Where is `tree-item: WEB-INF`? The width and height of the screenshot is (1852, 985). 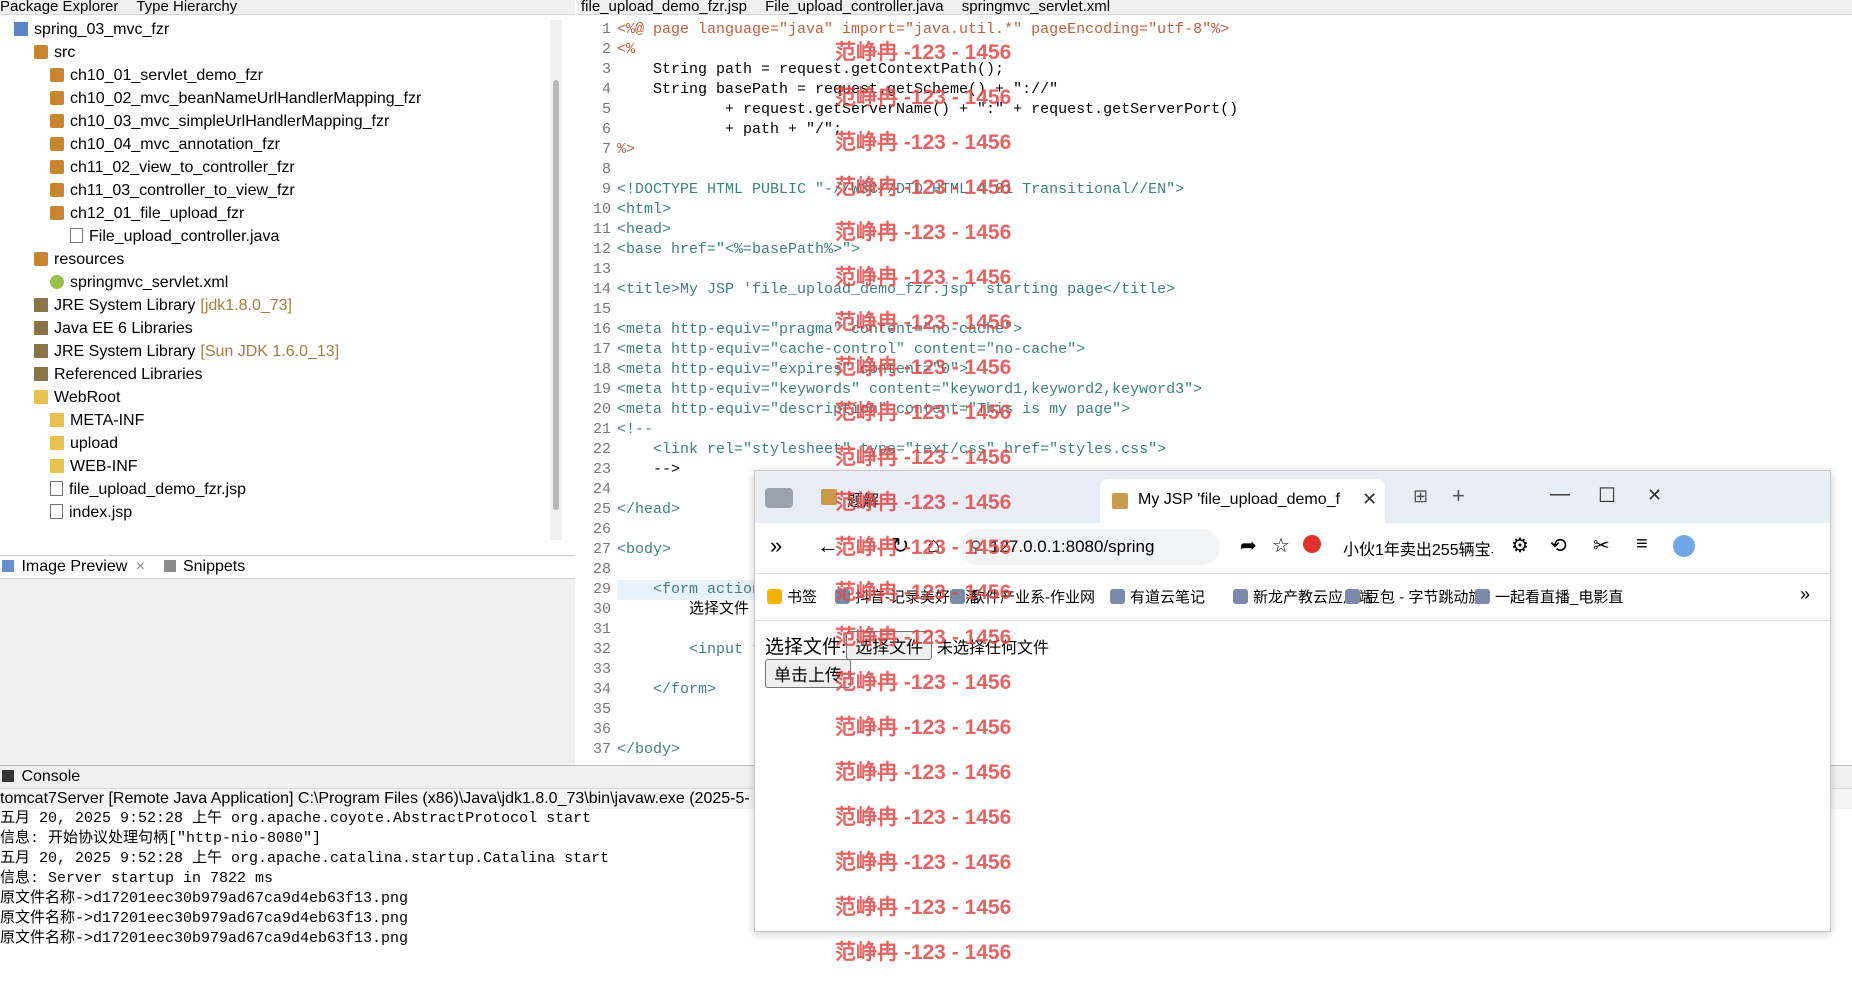
tree-item: WEB-INF is located at coordinates (94, 466).